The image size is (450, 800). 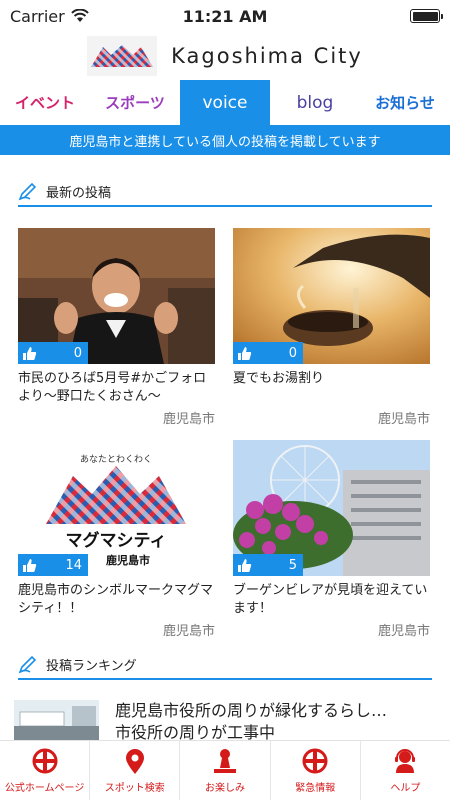 I want to click on tab-news: お知らせ, so click(x=405, y=102).